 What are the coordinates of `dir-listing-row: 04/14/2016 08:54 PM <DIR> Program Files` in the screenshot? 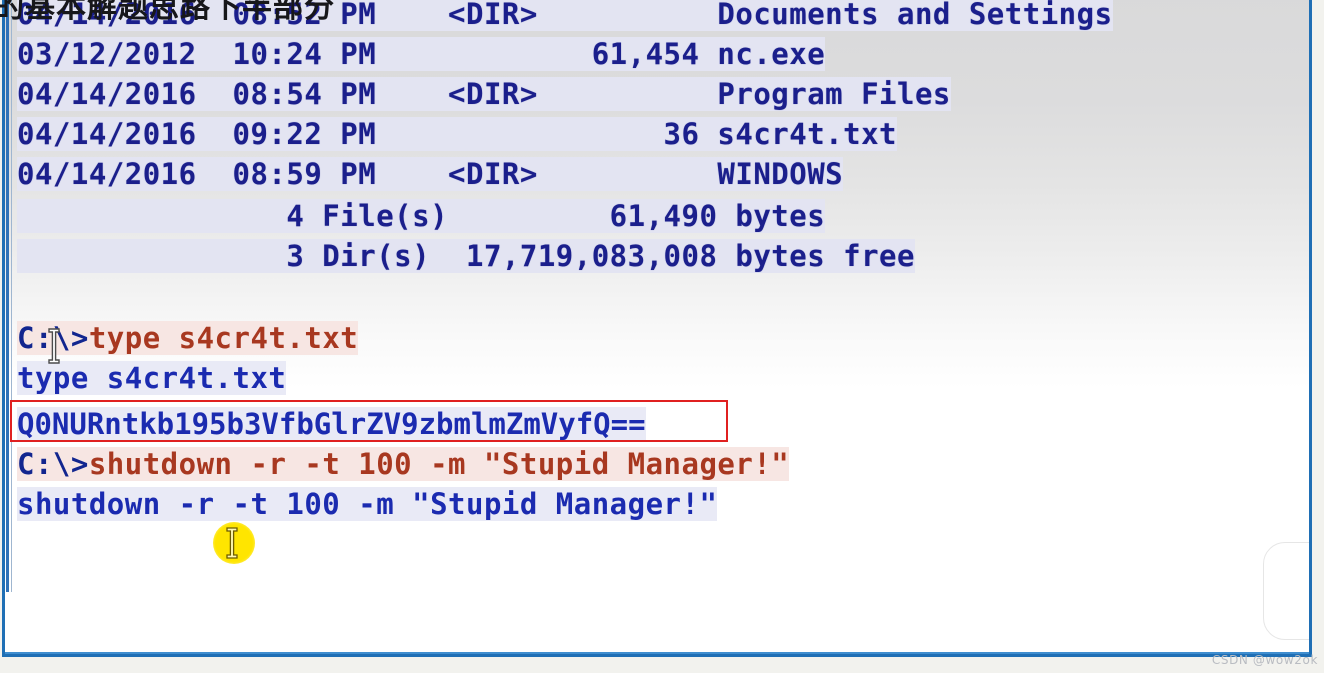 It's located at (484, 94).